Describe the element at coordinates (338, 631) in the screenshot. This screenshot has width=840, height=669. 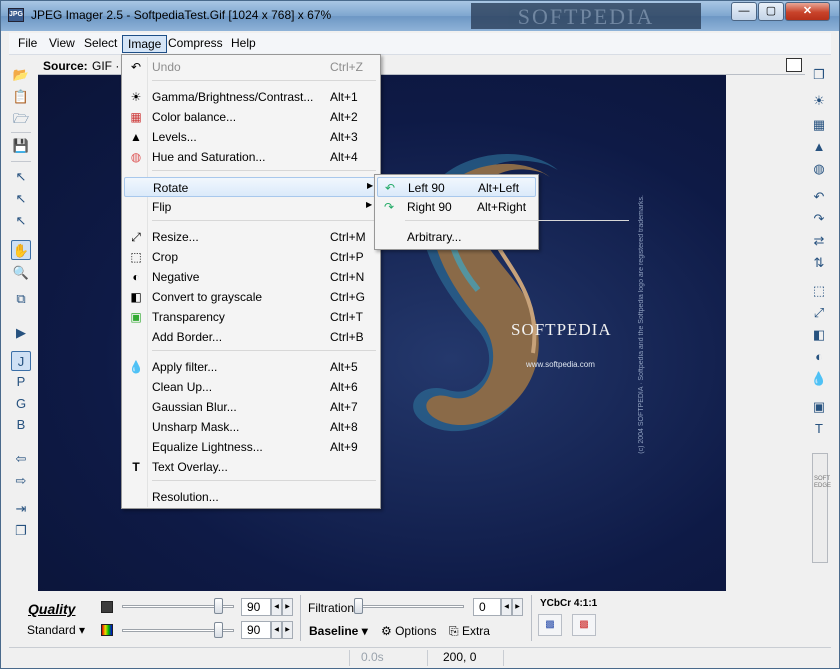
I see `baseline-dropdown: Baseline ▾` at that location.